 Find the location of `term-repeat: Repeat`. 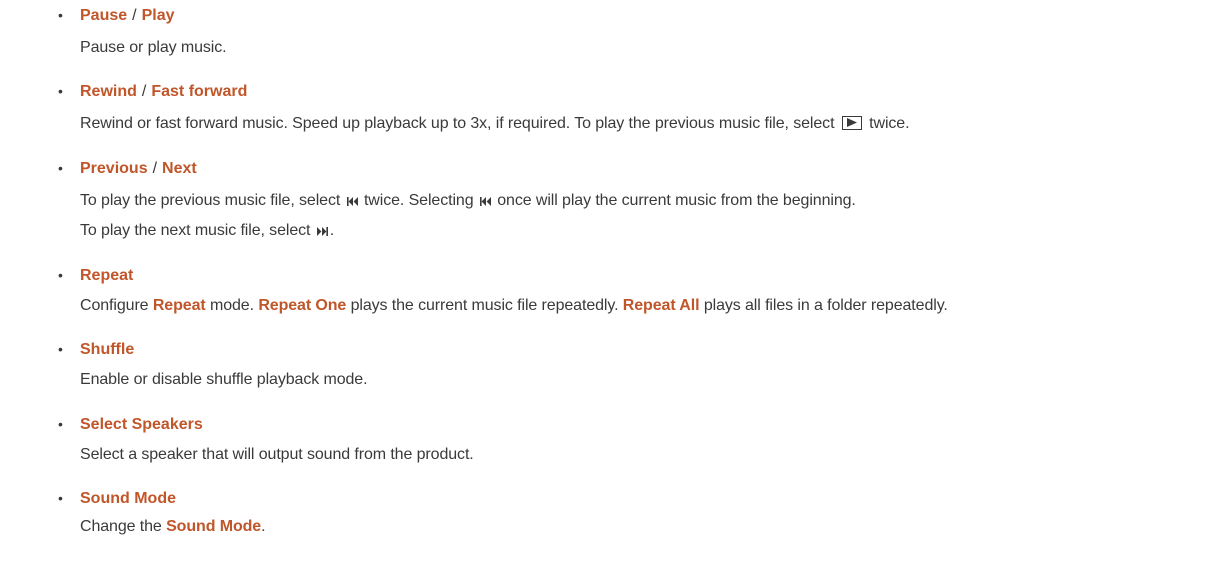

term-repeat: Repeat is located at coordinates (107, 275).